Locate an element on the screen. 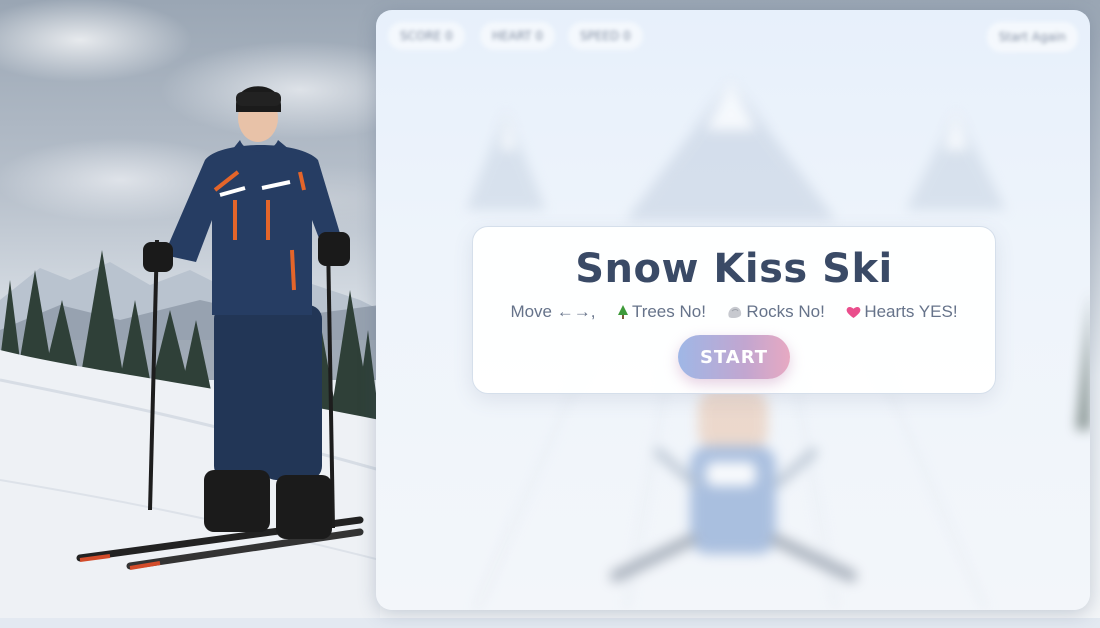 The height and width of the screenshot is (628, 1100). hud-bar: SCORE 0 HEART 0 SPEED 0 Start Again is located at coordinates (733, 37).